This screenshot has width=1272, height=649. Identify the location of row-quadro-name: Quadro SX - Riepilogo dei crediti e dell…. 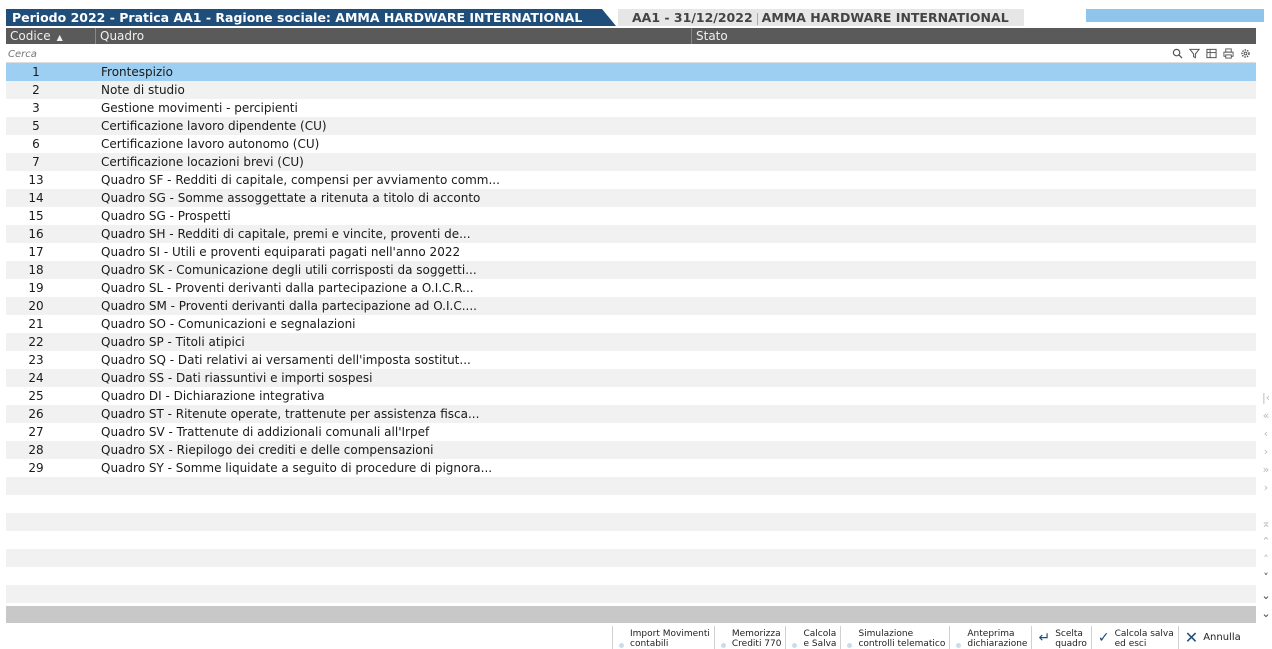
(267, 450).